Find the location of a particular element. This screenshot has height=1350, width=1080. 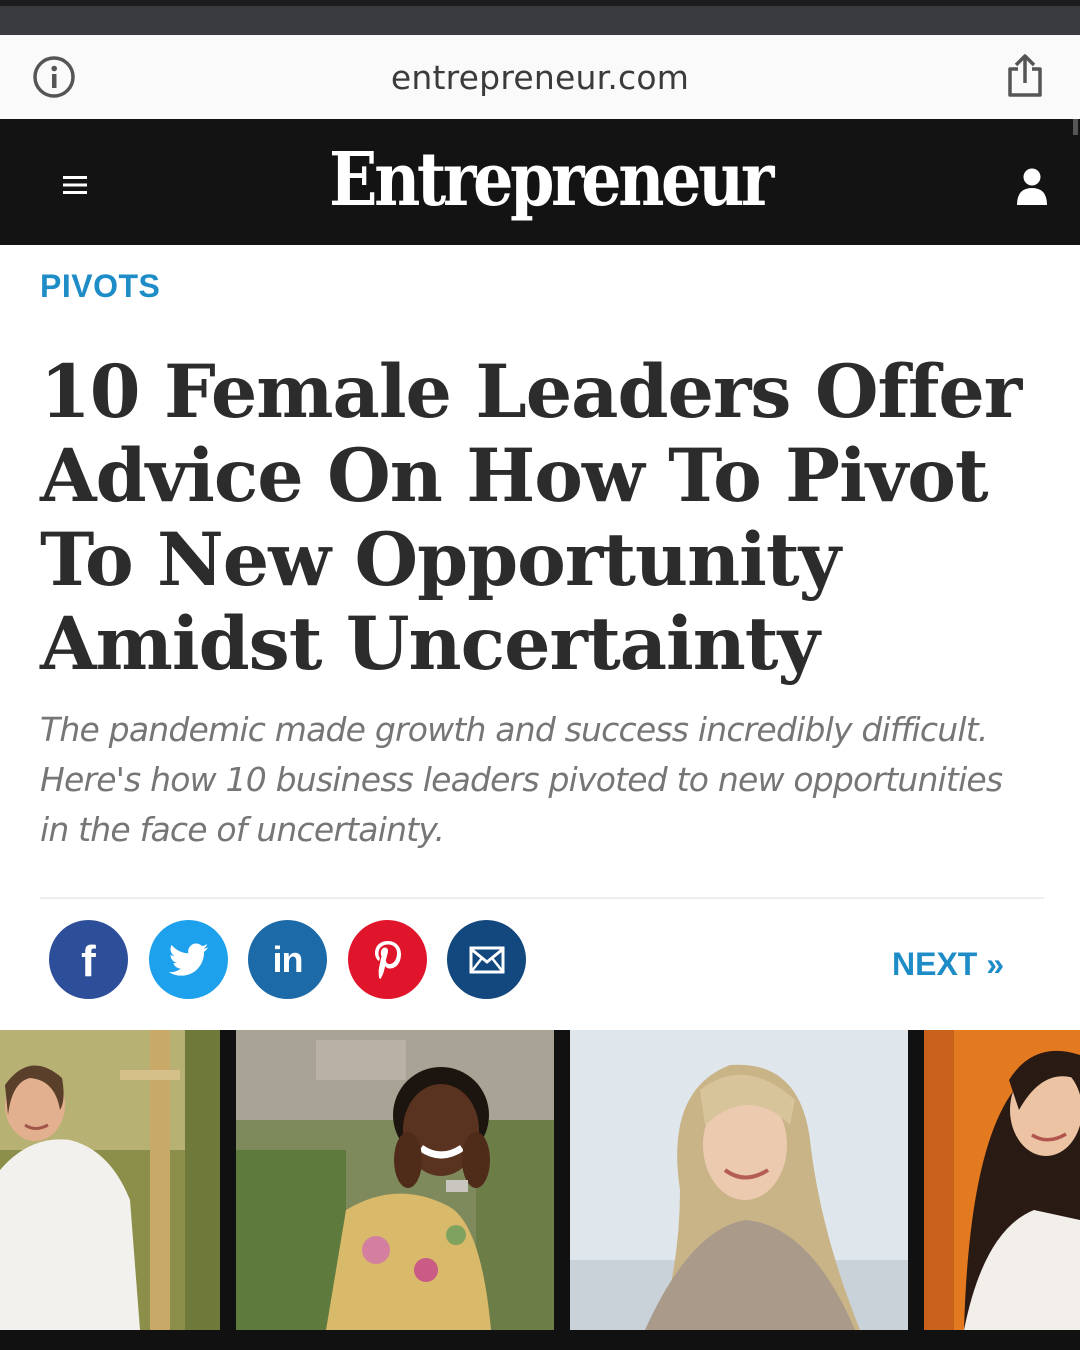

status-bar is located at coordinates (540, 17).